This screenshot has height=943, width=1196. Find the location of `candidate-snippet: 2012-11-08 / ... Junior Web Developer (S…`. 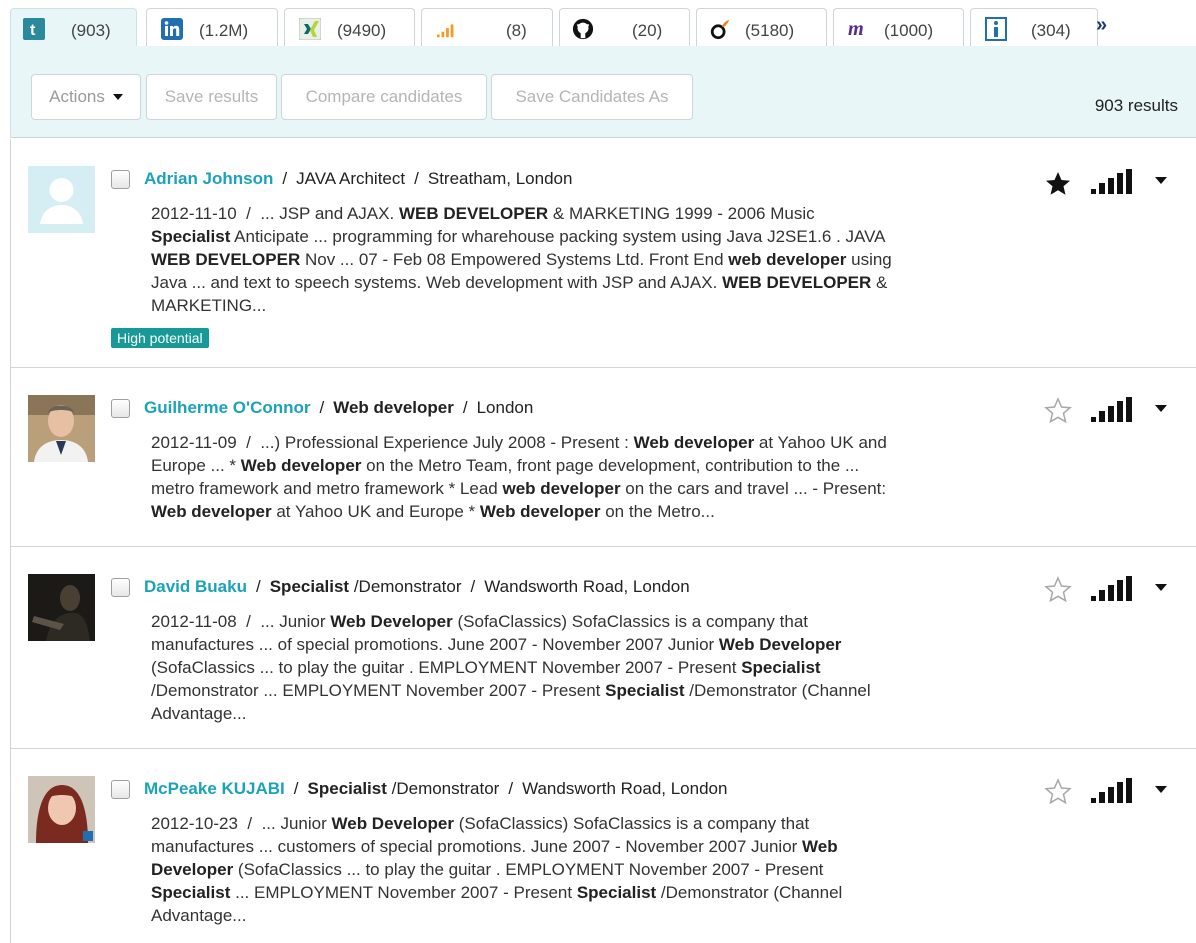

candidate-snippet: 2012-11-08 / ... Junior Web Developer (S… is located at coordinates (591, 667).